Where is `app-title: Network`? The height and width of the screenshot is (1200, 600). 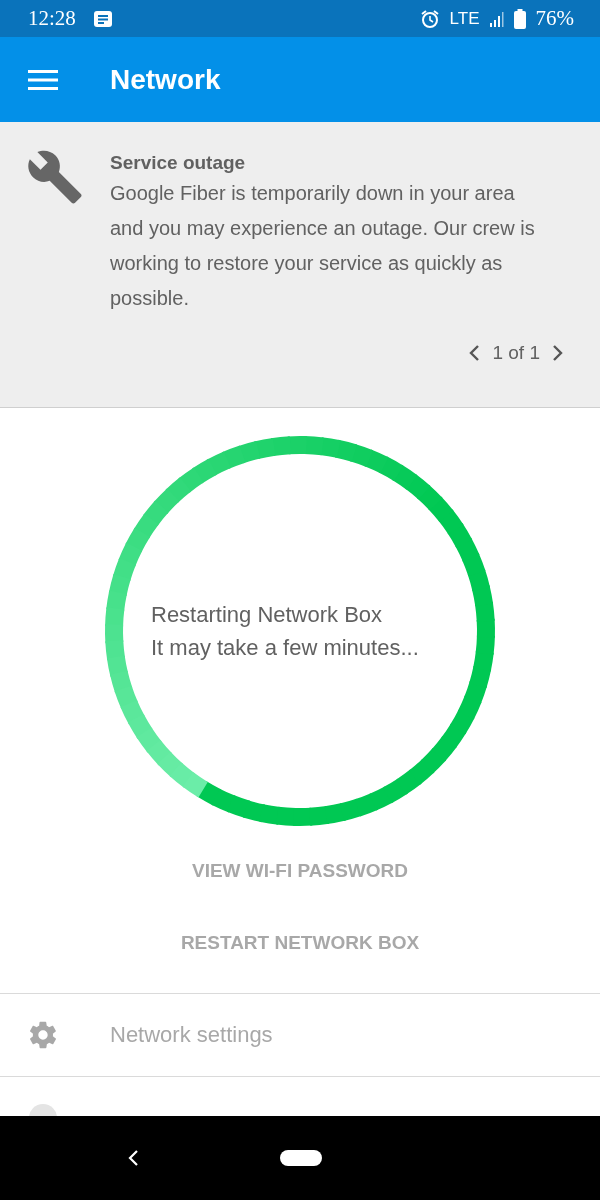 app-title: Network is located at coordinates (165, 79).